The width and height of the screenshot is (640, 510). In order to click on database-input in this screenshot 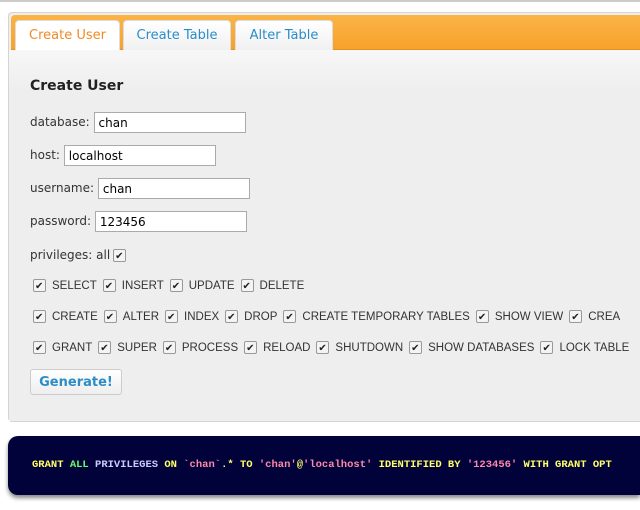, I will do `click(169, 122)`.